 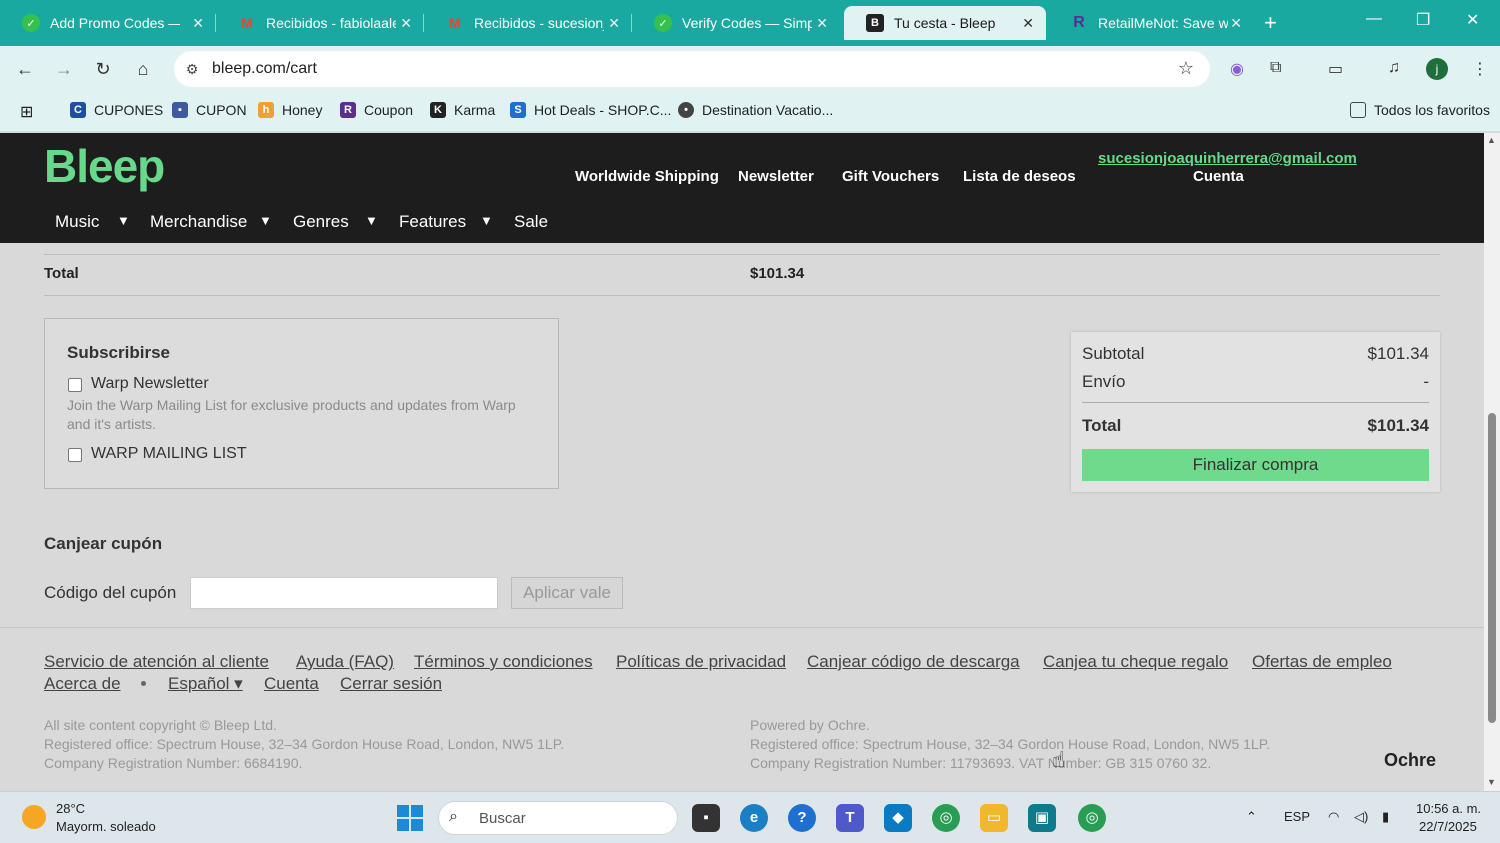 I want to click on teams-icon: T, so click(x=850, y=818).